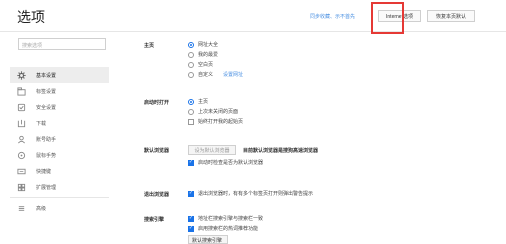 The width and height of the screenshot is (506, 244). I want to click on homepage-option-favorites: 我的最爱, so click(203, 54).